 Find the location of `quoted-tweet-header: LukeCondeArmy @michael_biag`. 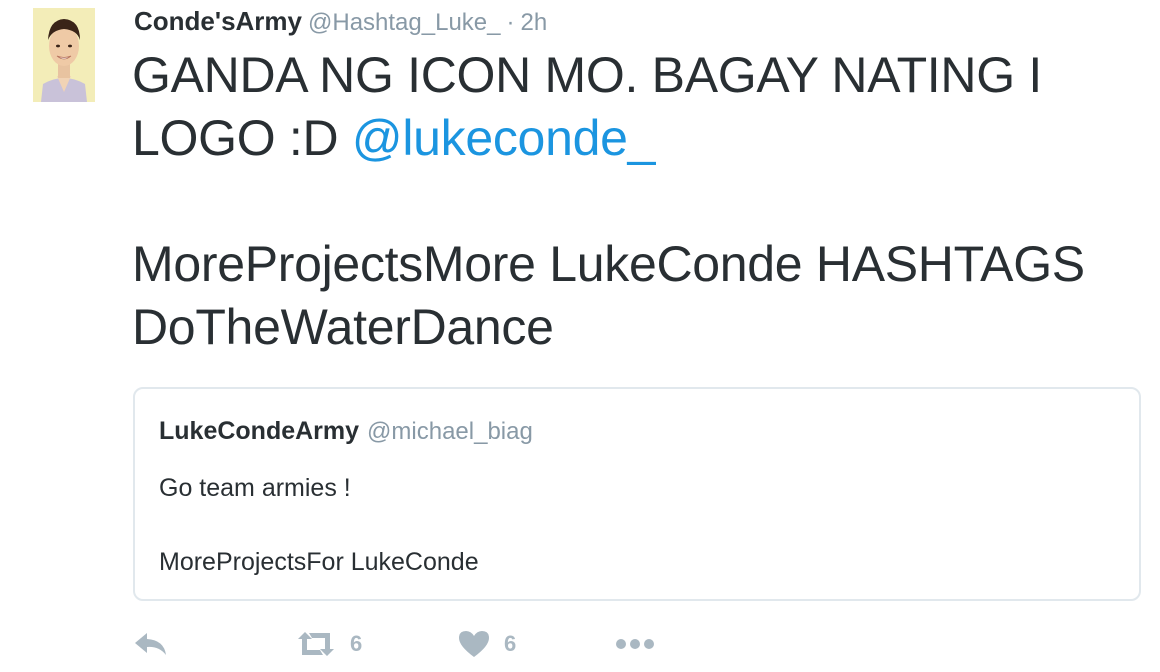

quoted-tweet-header: LukeCondeArmy @michael_biag is located at coordinates (346, 431).